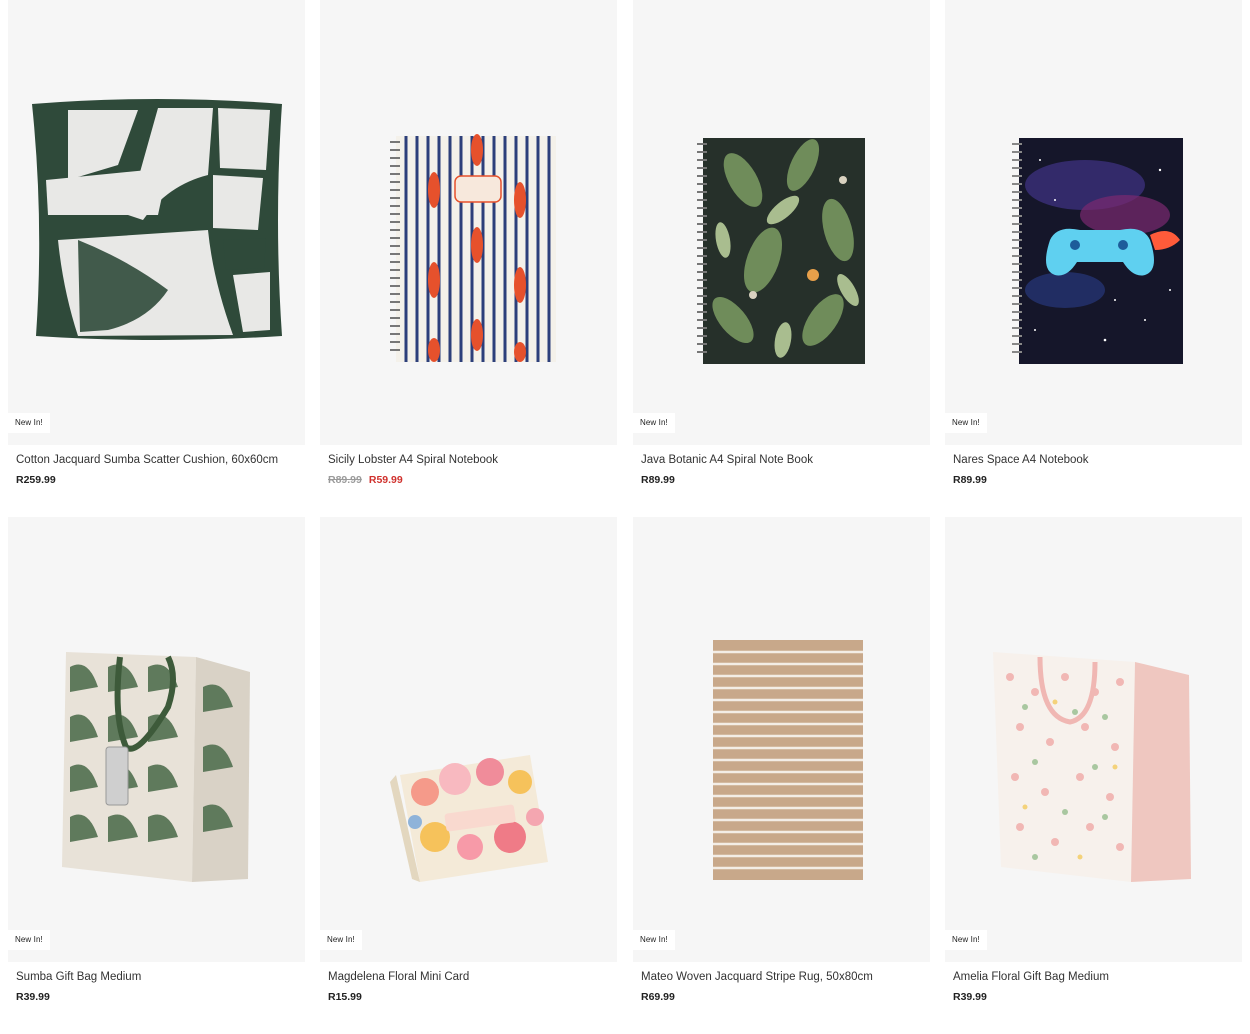 Image resolution: width=1250 pixels, height=1034 pixels. What do you see at coordinates (757, 977) in the screenshot?
I see `product-name: Mateo Woven Jacquard Stripe Rug, 50x80cm` at bounding box center [757, 977].